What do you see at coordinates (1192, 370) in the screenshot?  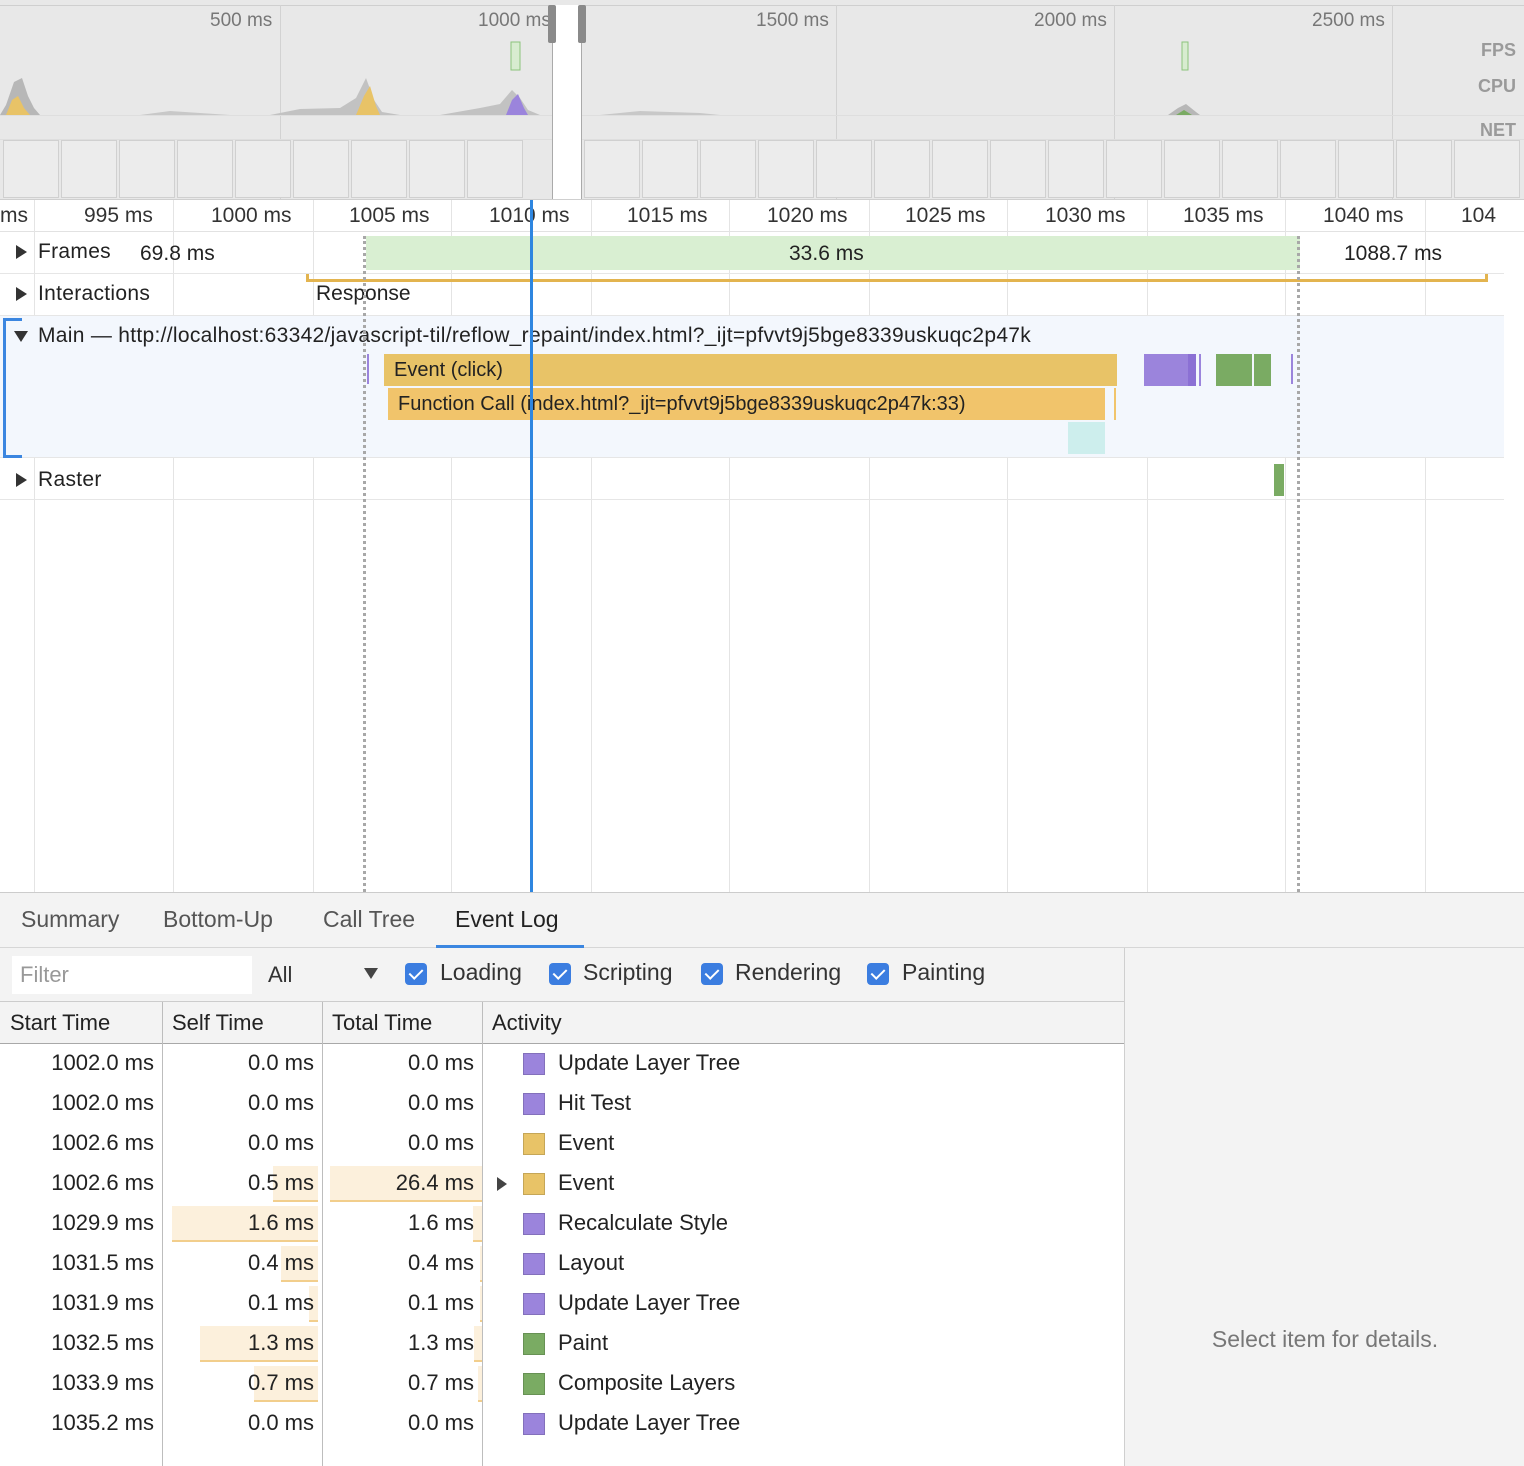 I see `layout-slice` at bounding box center [1192, 370].